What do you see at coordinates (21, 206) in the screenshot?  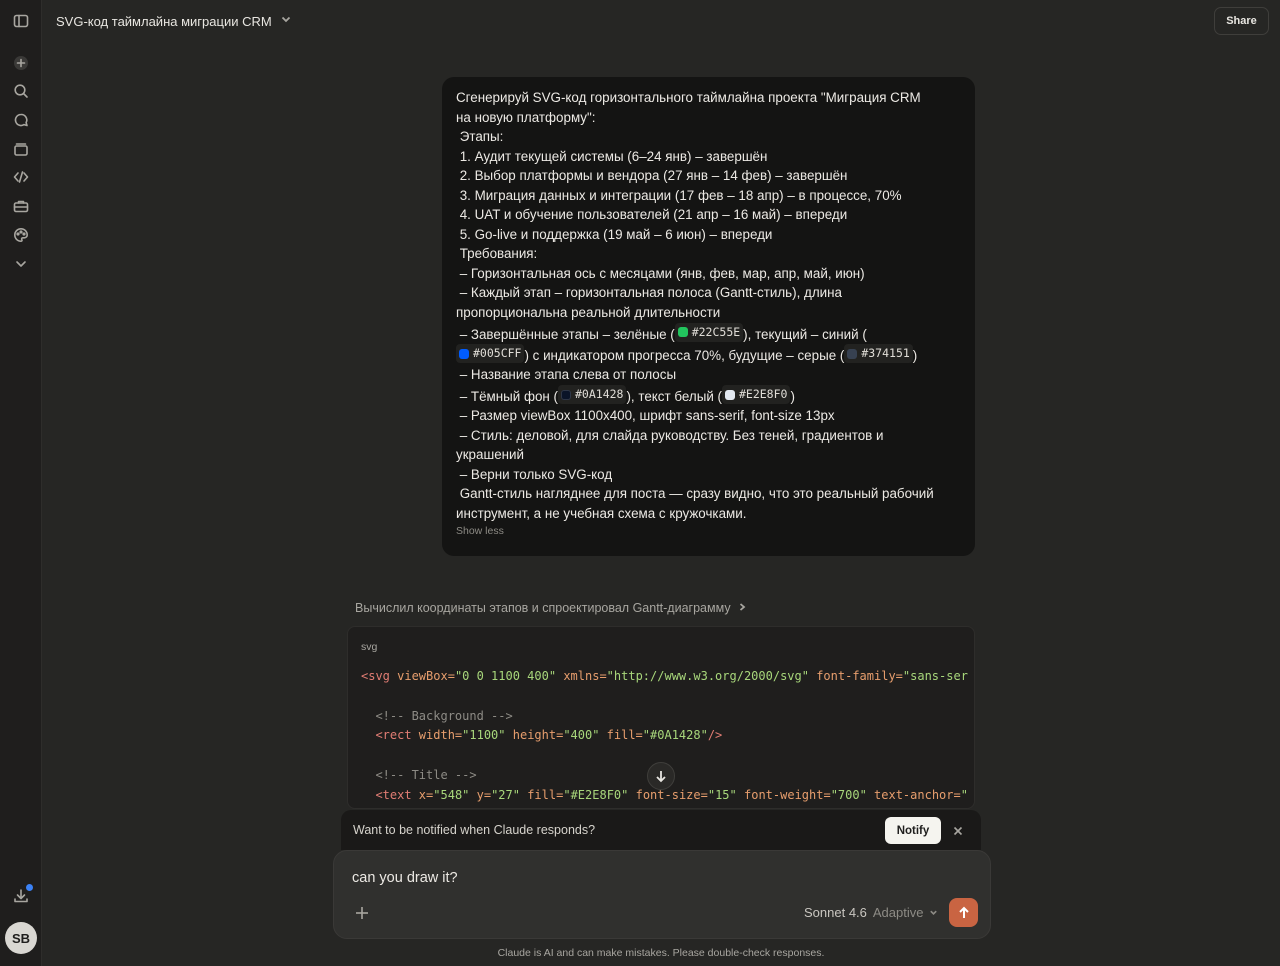 I see `toolbox-icon` at bounding box center [21, 206].